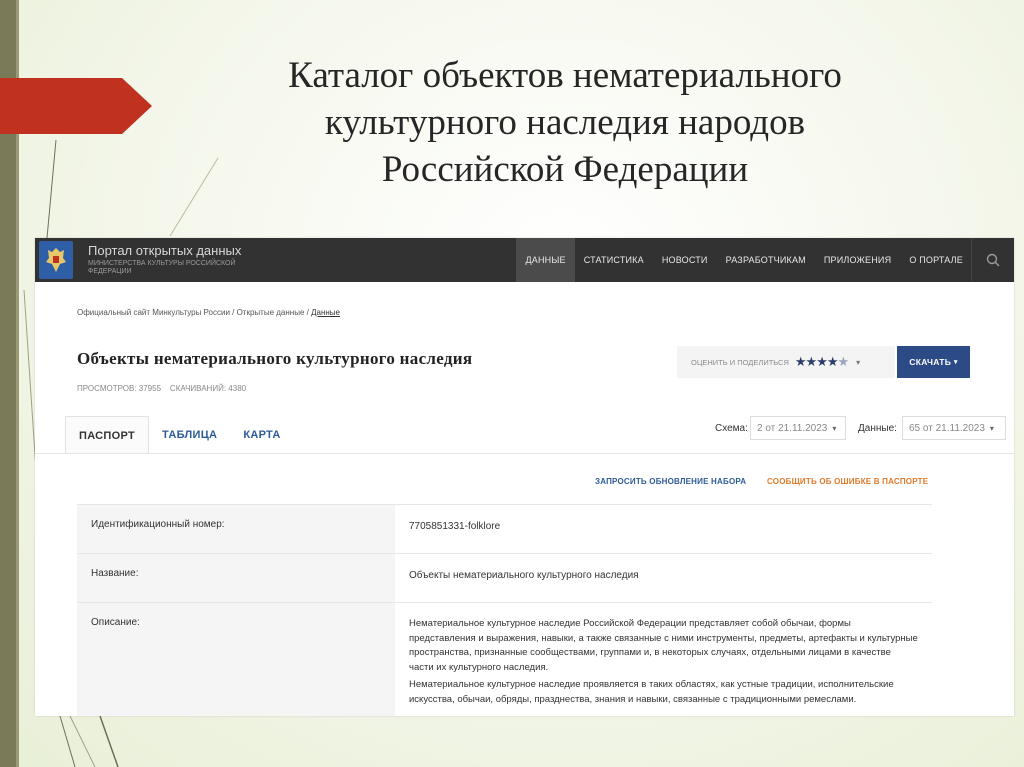 The height and width of the screenshot is (767, 1024). What do you see at coordinates (766, 260) in the screenshot?
I see `nav-item-developers: РАЗРАБОТЧИКАМ` at bounding box center [766, 260].